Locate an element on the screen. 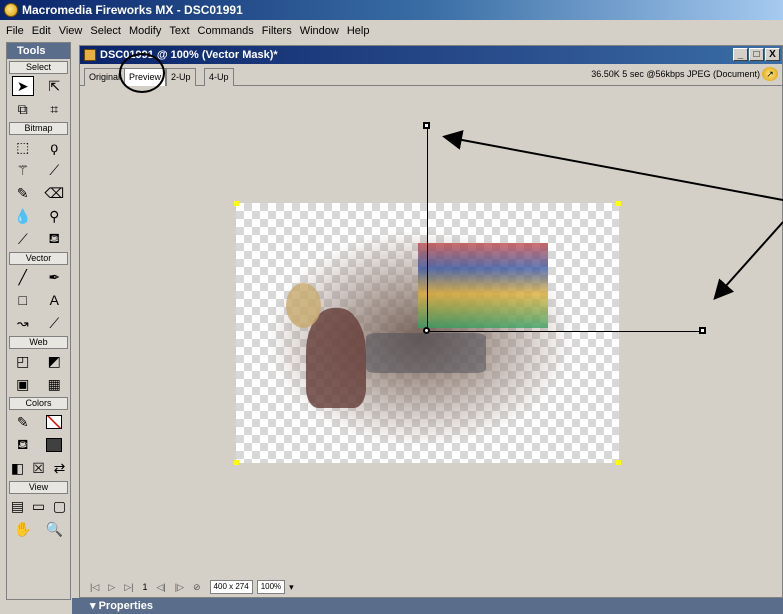 This screenshot has height=614, width=783. swap-colors-icon: ⇄ is located at coordinates (59, 468).